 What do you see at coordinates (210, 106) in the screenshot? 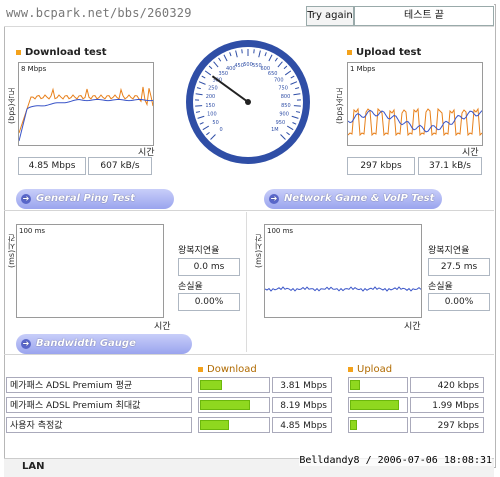
I see `gauge-tick-label: 150` at bounding box center [210, 106].